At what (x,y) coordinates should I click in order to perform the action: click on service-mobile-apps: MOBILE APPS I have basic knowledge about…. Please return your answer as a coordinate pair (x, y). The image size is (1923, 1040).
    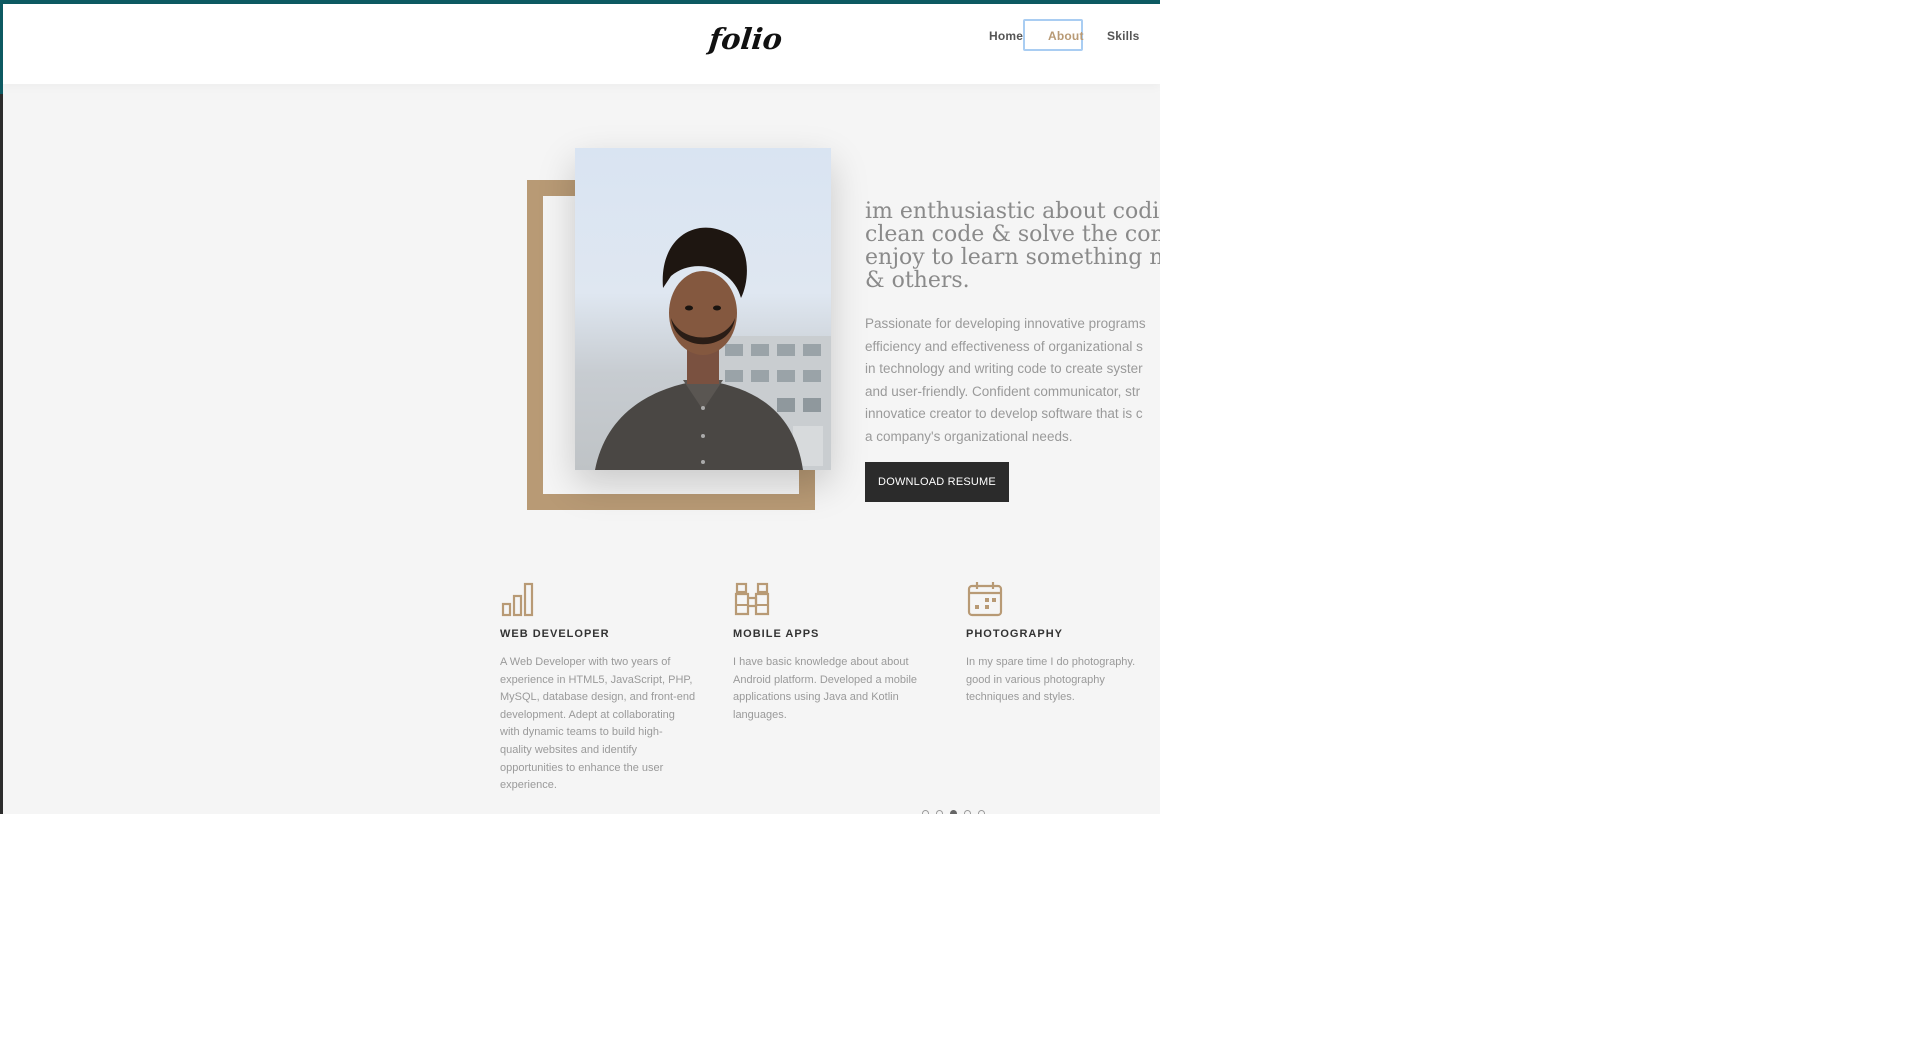
    Looking at the image, I should click on (842, 652).